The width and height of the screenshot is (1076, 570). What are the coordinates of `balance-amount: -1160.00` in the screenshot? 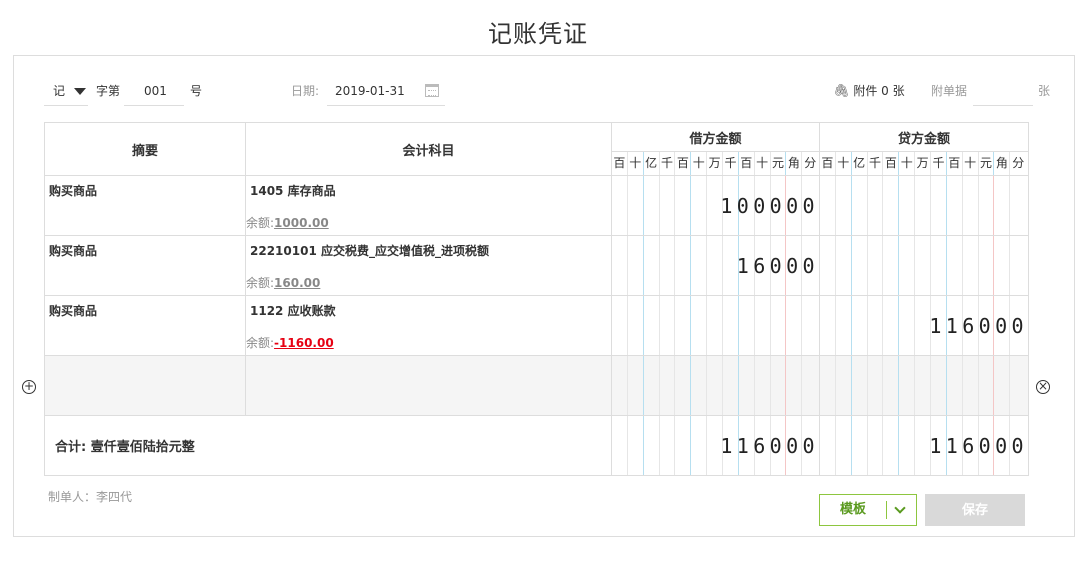 It's located at (304, 343).